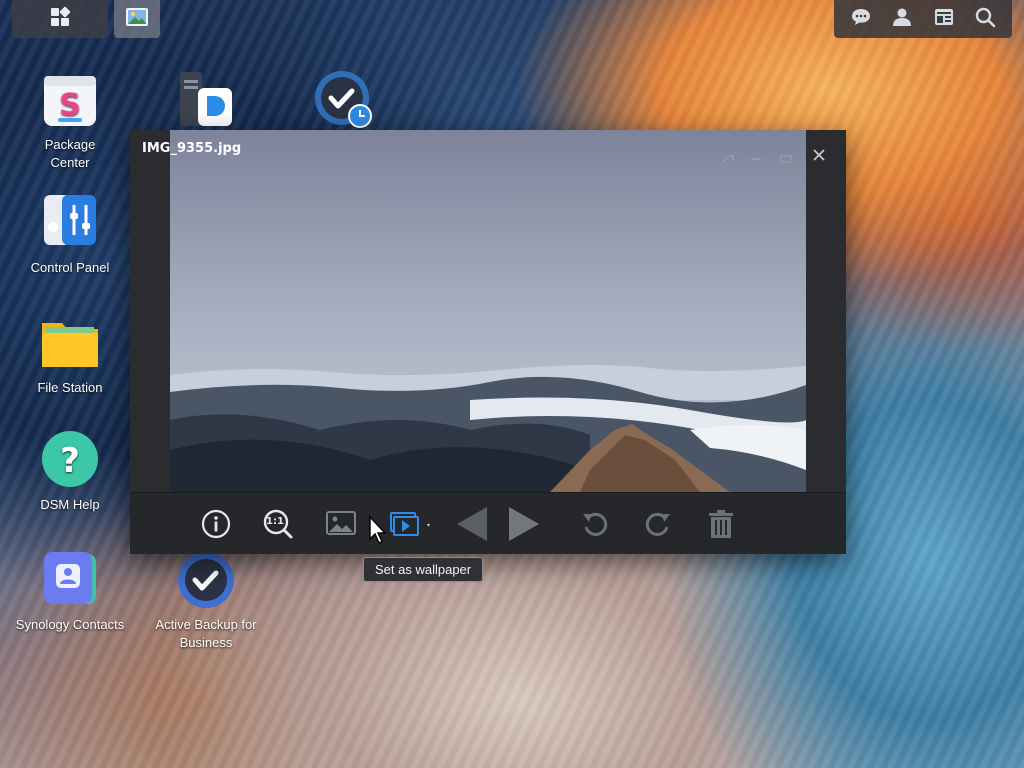 This screenshot has width=1024, height=768. I want to click on set-wallpaper-button, so click(410, 524).